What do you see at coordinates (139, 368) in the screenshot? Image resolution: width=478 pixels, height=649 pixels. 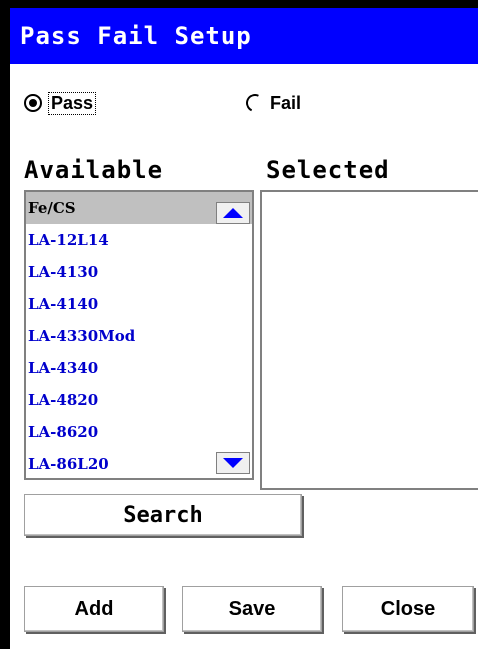 I see `list-item: LA-4340` at bounding box center [139, 368].